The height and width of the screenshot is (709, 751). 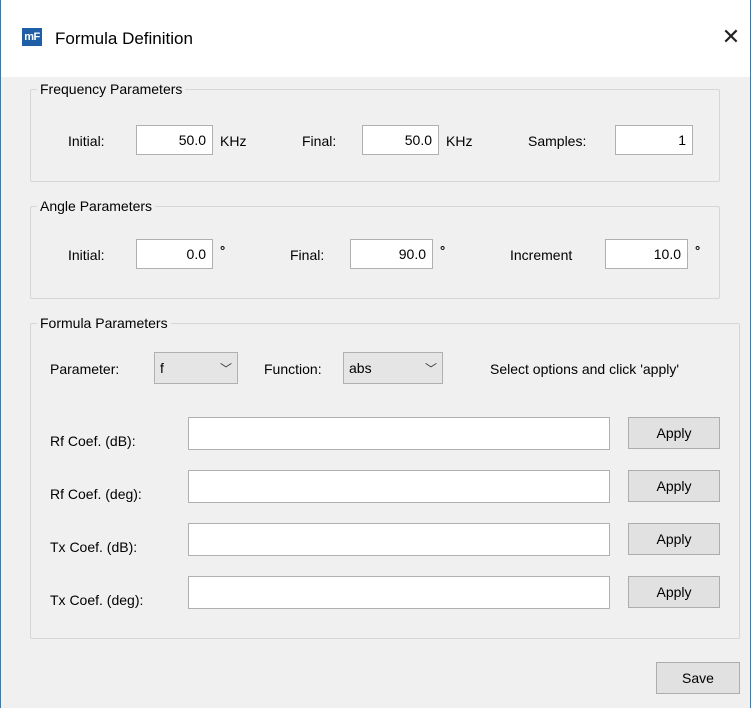 I want to click on angle-final-degree-unit: °, so click(x=443, y=250).